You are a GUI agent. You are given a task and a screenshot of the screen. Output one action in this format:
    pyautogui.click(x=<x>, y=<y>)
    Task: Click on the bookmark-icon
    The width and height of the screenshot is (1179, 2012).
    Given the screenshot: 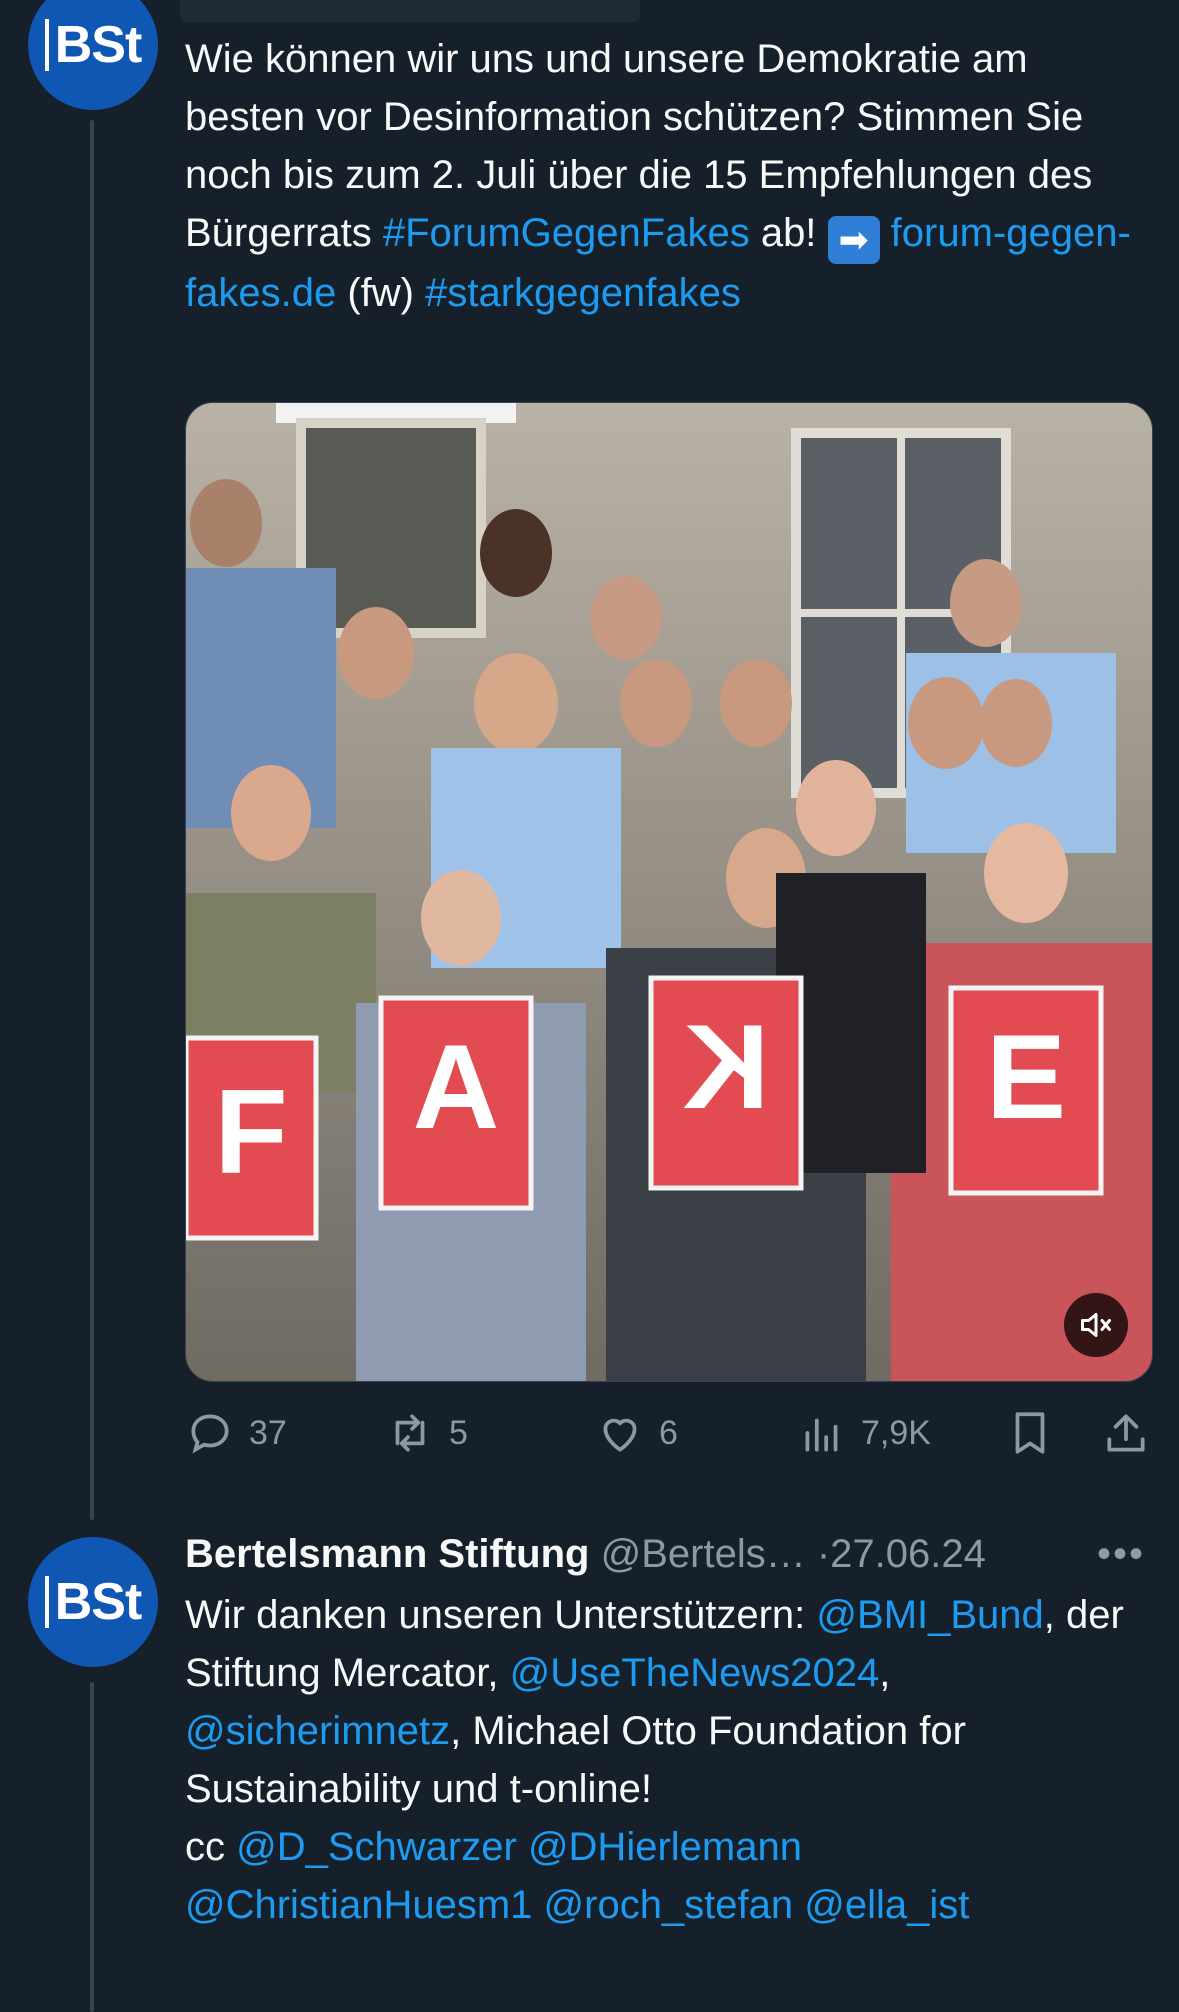 What is the action you would take?
    pyautogui.click(x=1030, y=1433)
    